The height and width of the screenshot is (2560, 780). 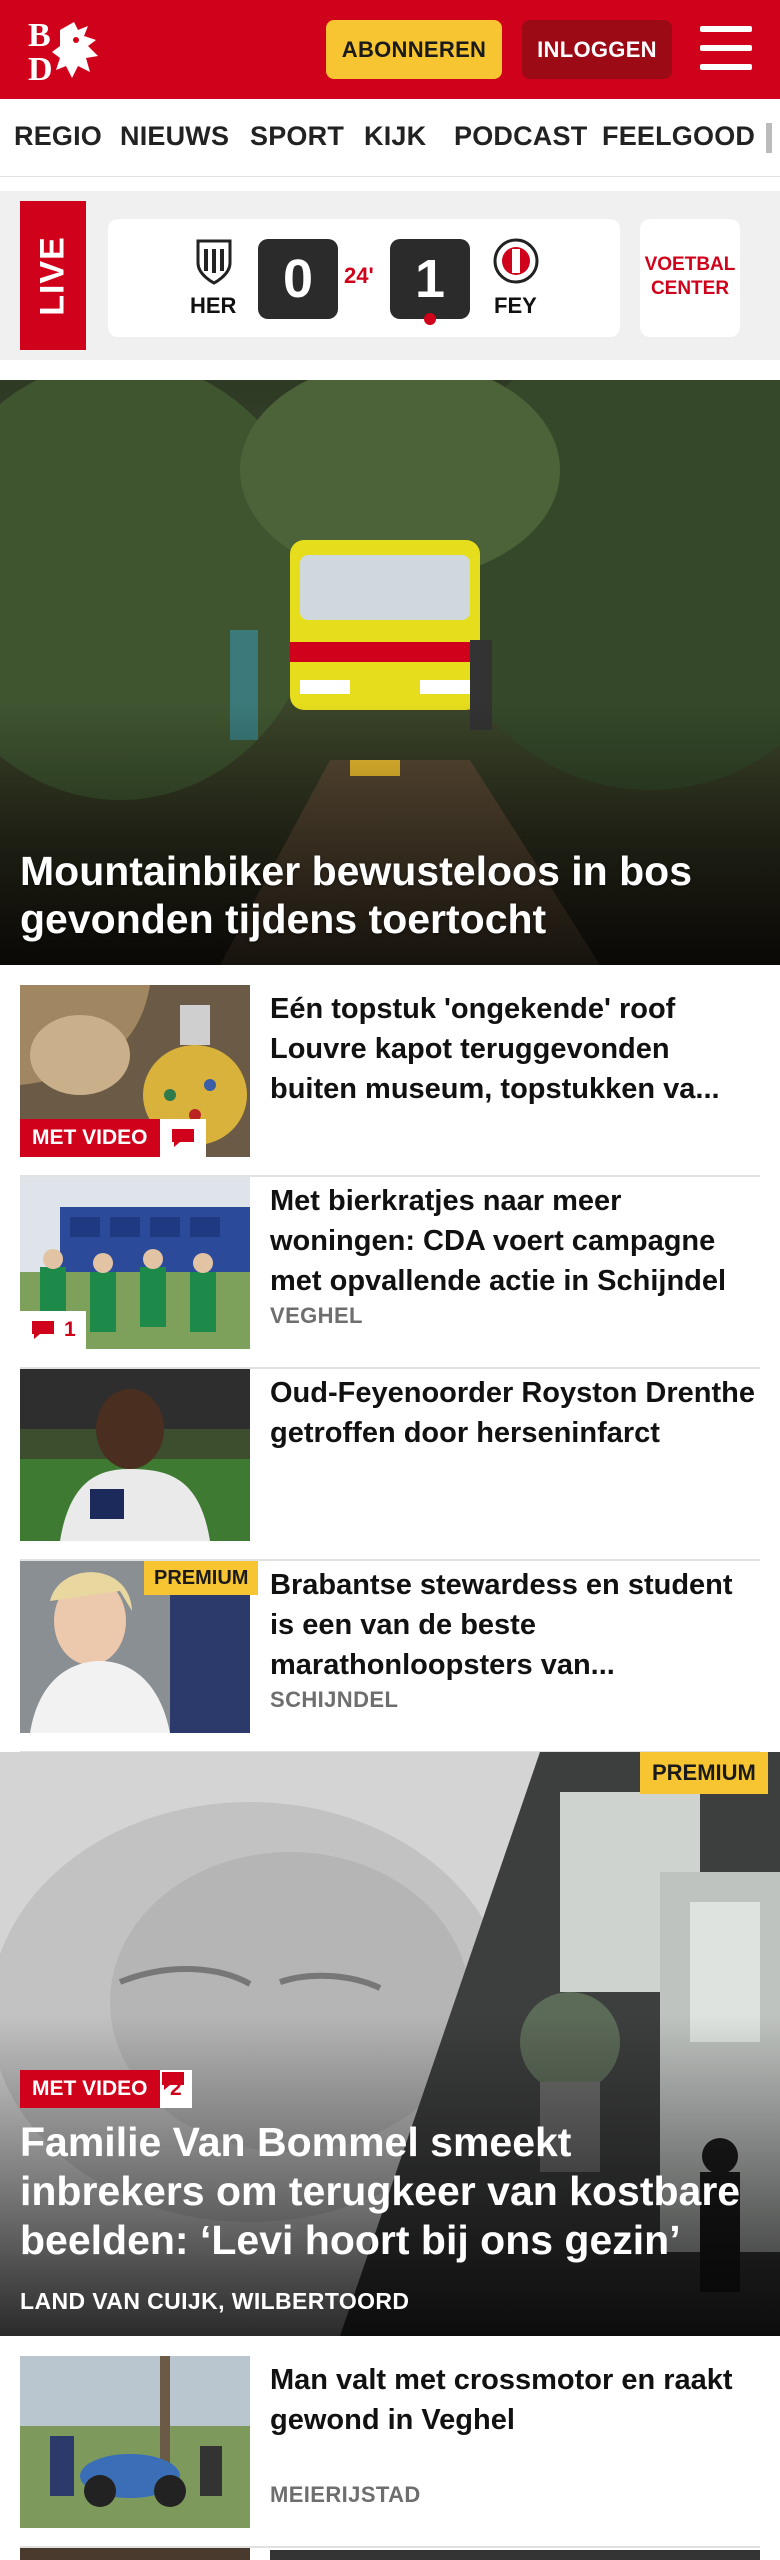 I want to click on away-team-code: FEY, so click(x=515, y=305).